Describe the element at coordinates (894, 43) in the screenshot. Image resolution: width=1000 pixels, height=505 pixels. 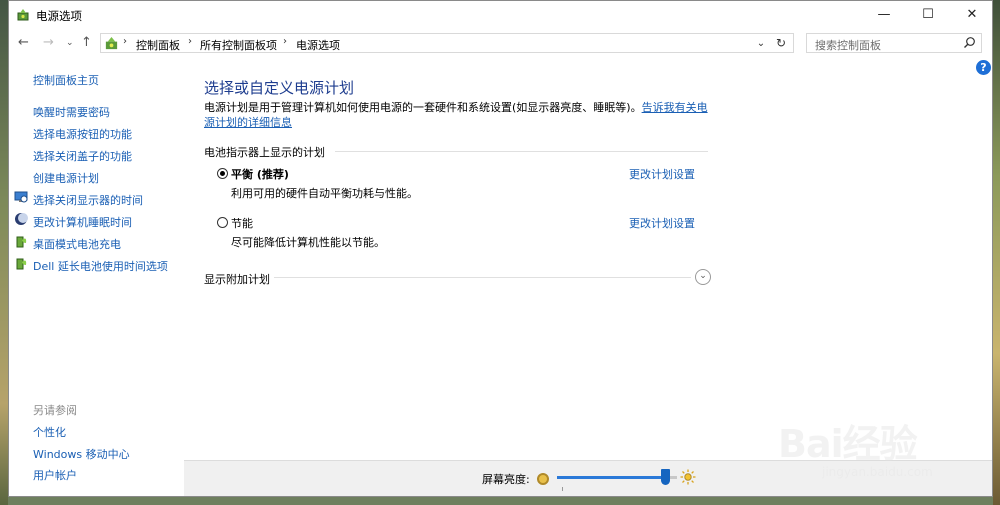
I see `search-box: 搜索控制面板` at that location.